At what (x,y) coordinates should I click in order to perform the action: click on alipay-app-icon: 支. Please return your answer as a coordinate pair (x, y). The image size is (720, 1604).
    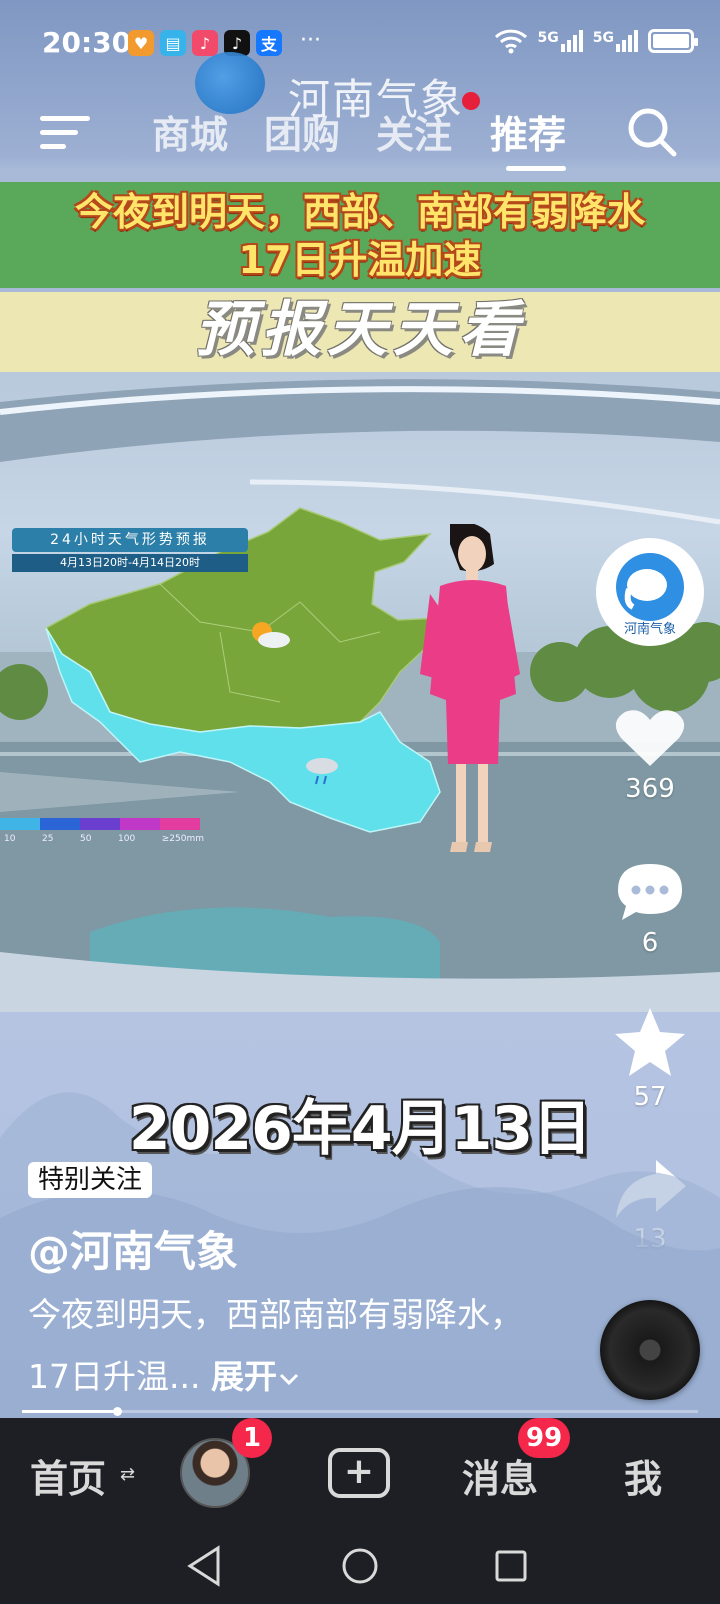
    Looking at the image, I should click on (269, 43).